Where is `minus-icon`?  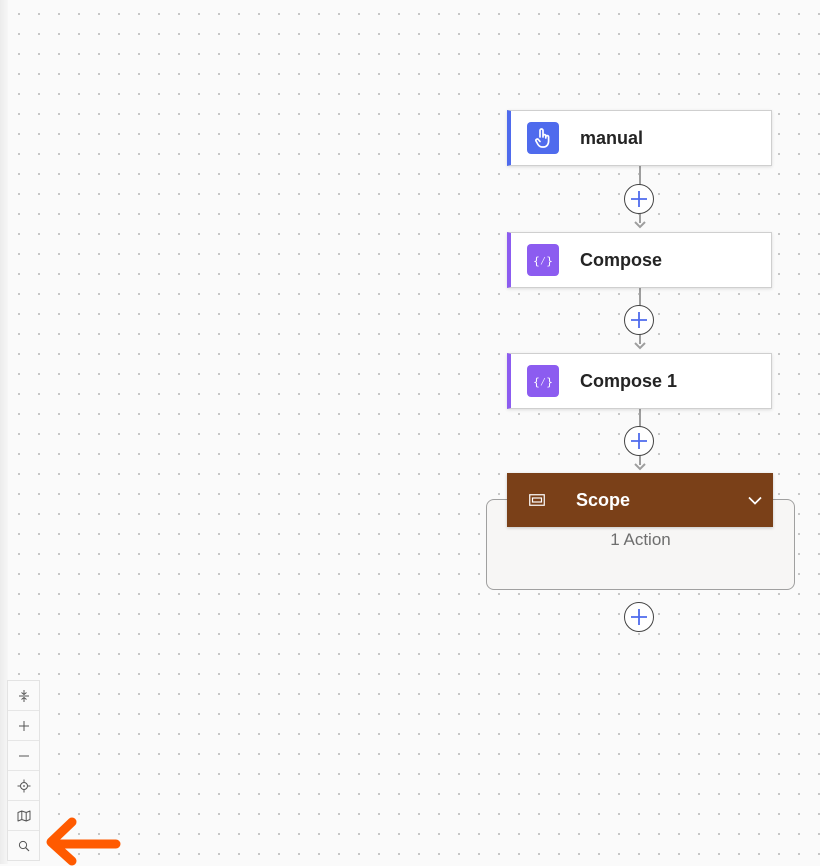
minus-icon is located at coordinates (23, 755).